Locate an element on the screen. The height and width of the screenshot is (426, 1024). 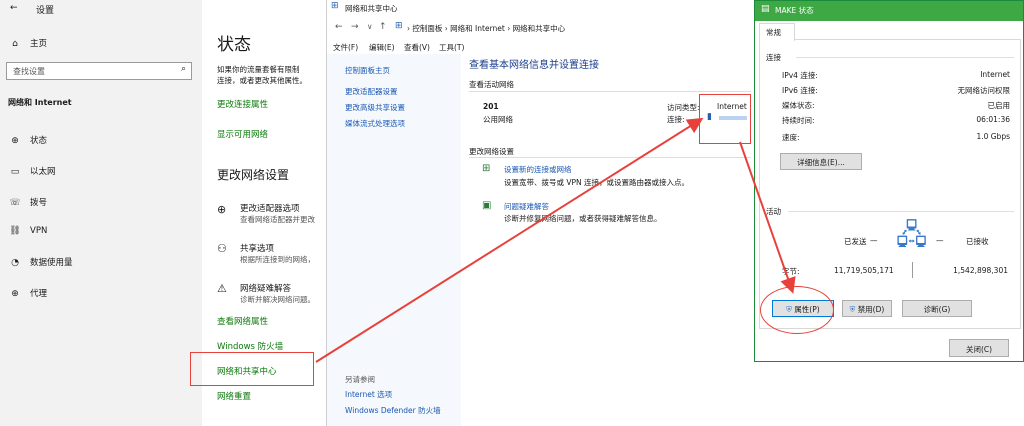
tab-general-label: 常规 is located at coordinates (773, 32).